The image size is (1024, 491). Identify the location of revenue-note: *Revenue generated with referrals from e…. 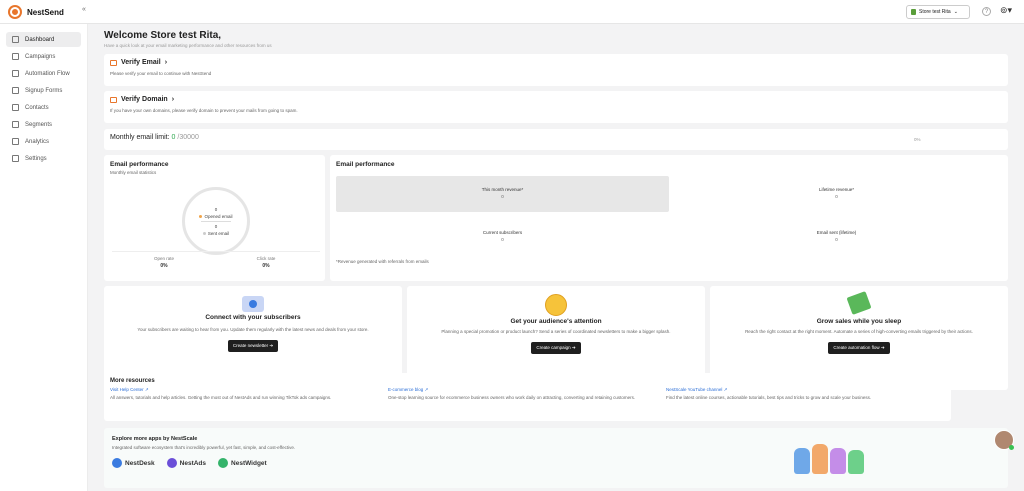
(382, 261).